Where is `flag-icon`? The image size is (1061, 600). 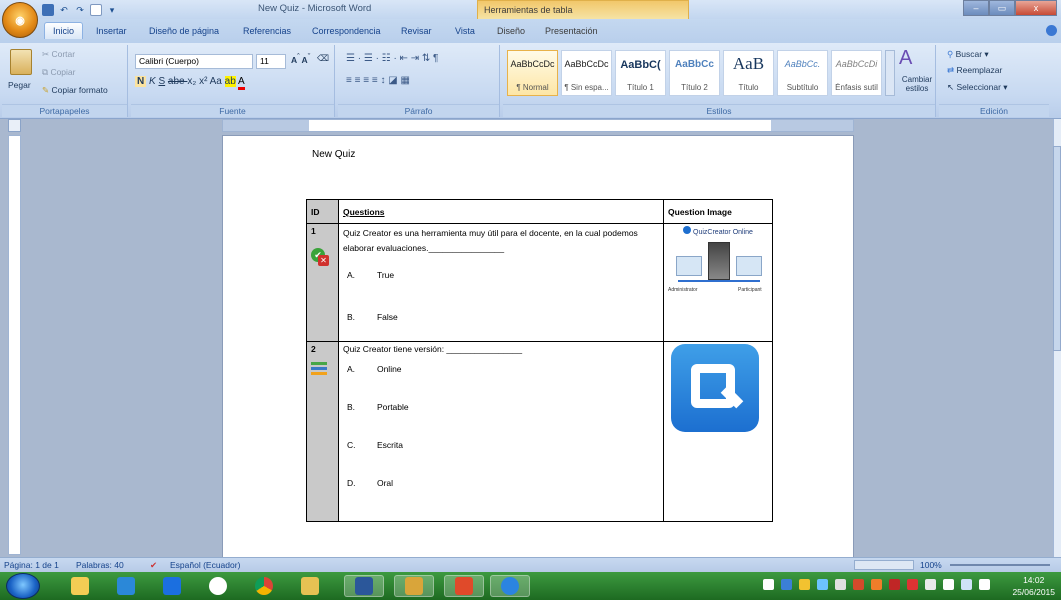
flag-icon is located at coordinates (948, 584).